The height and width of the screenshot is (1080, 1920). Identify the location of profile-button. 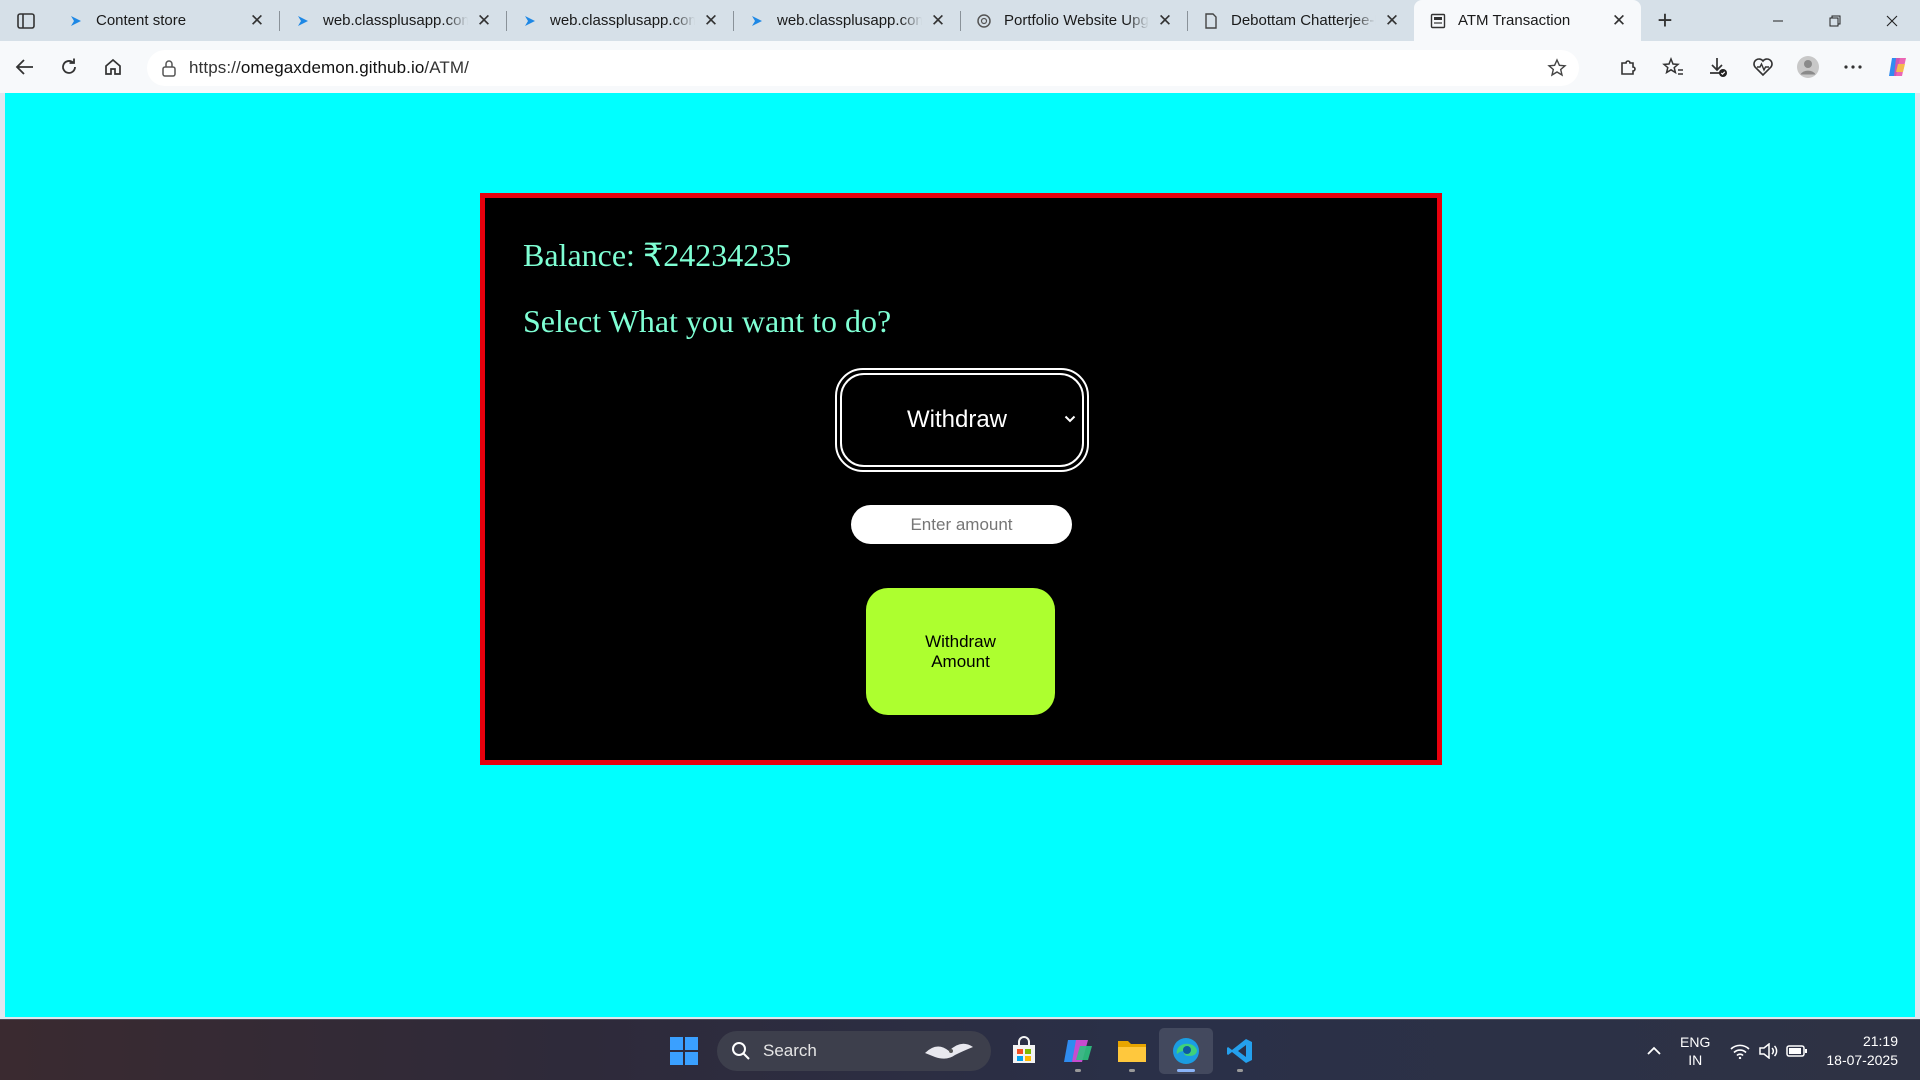
(1807, 67).